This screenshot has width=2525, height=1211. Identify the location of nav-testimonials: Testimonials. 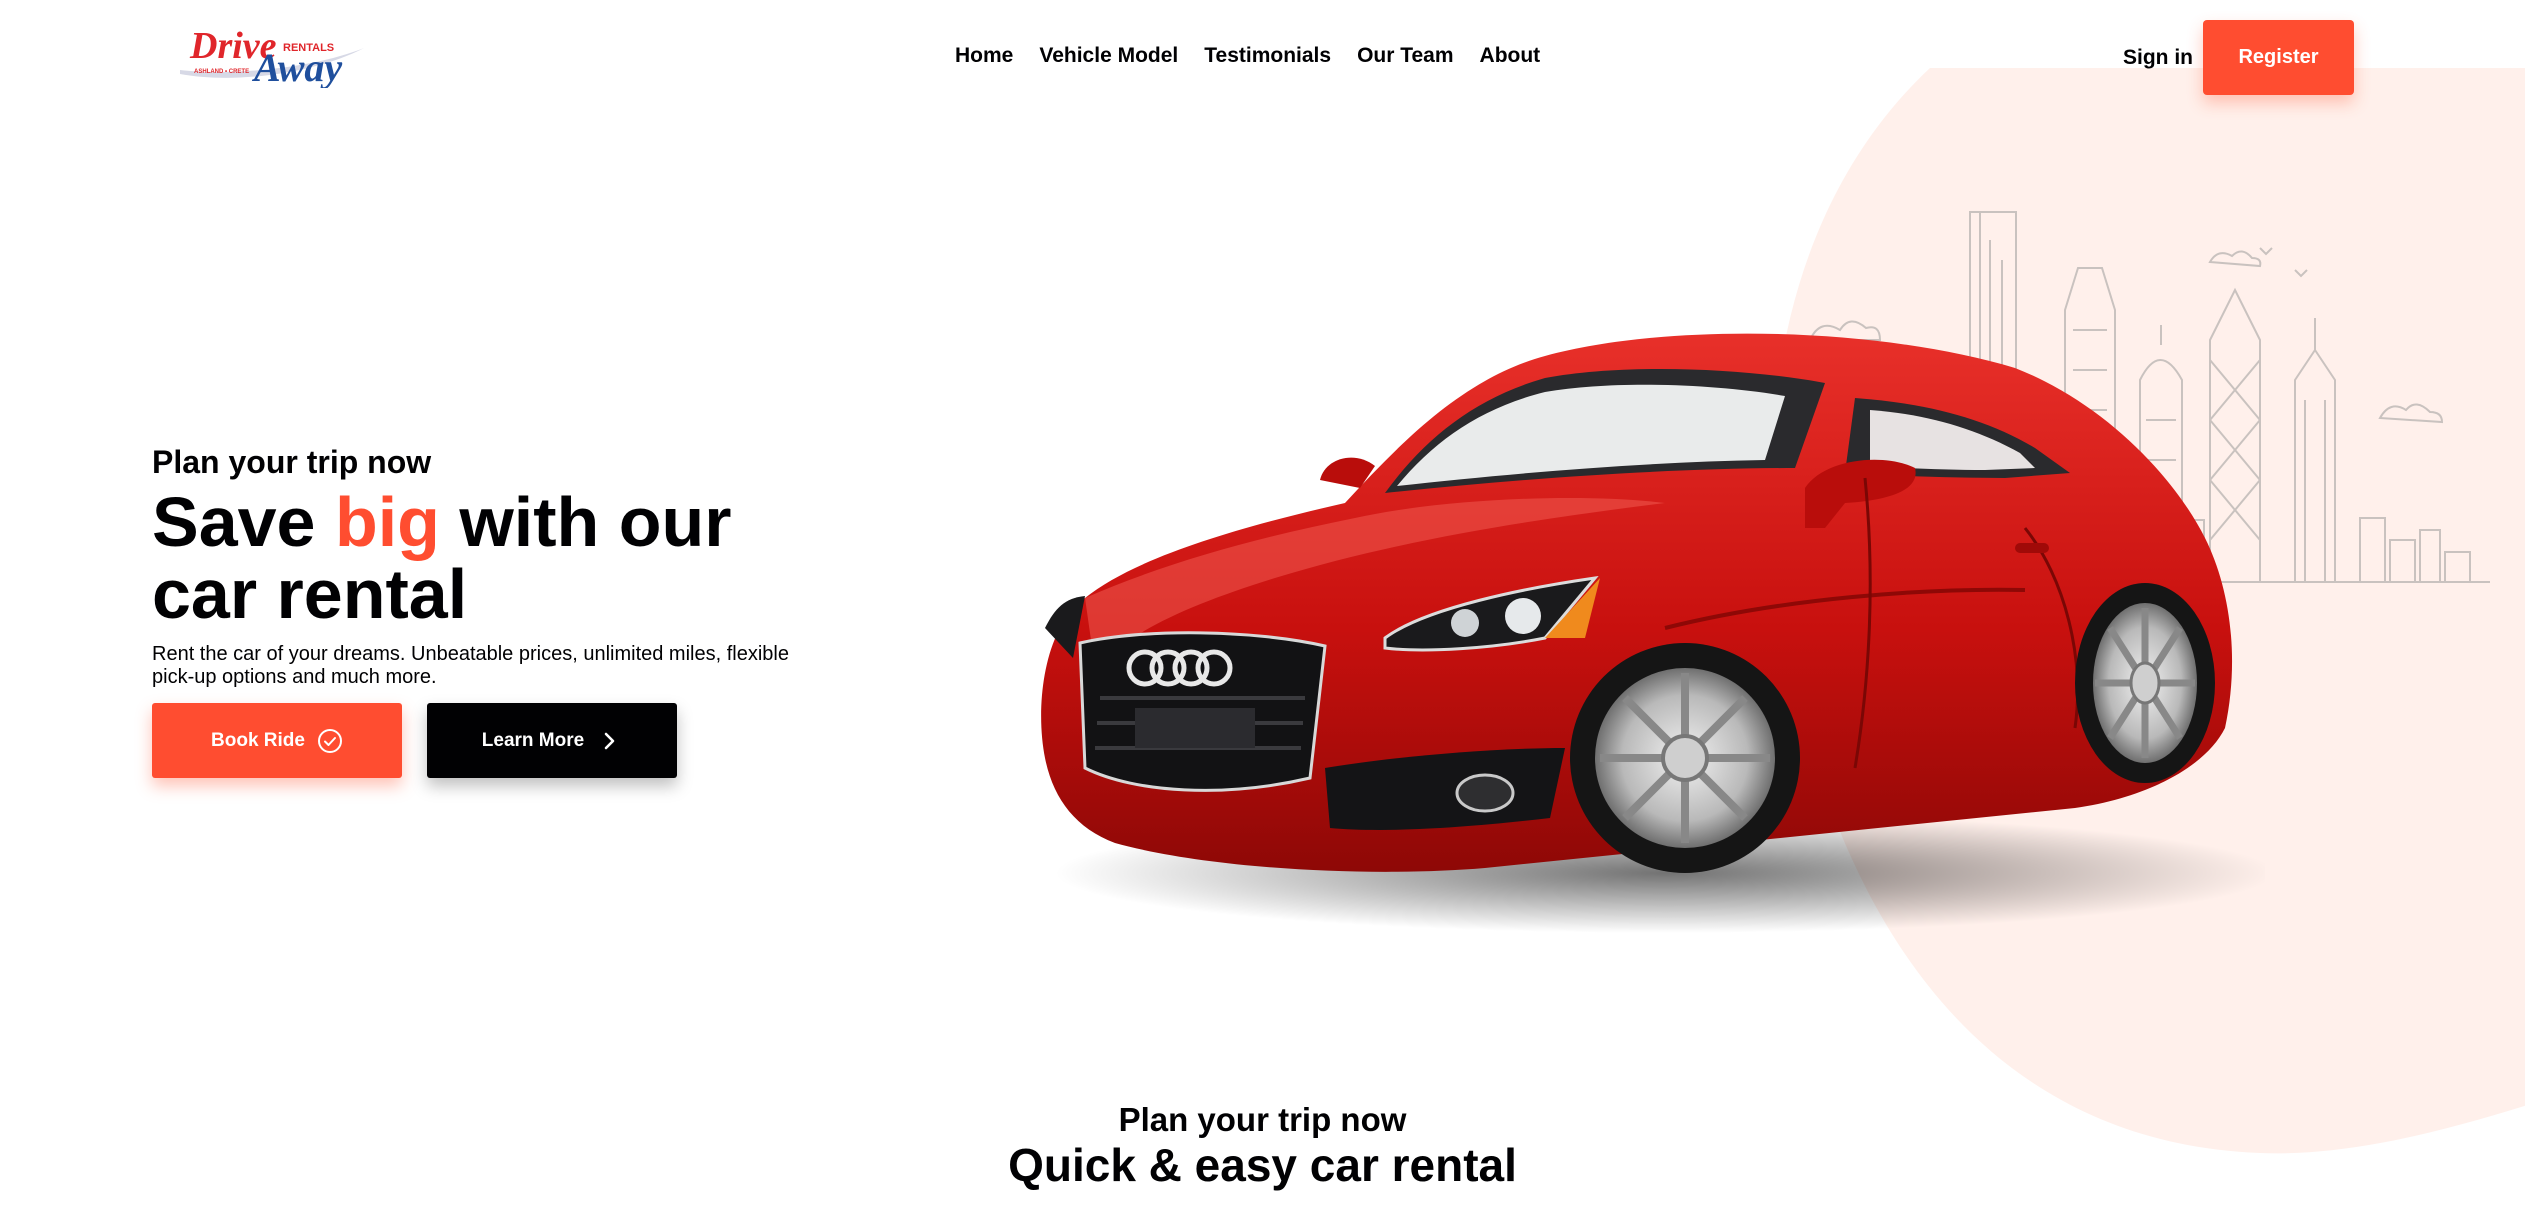
(1267, 56).